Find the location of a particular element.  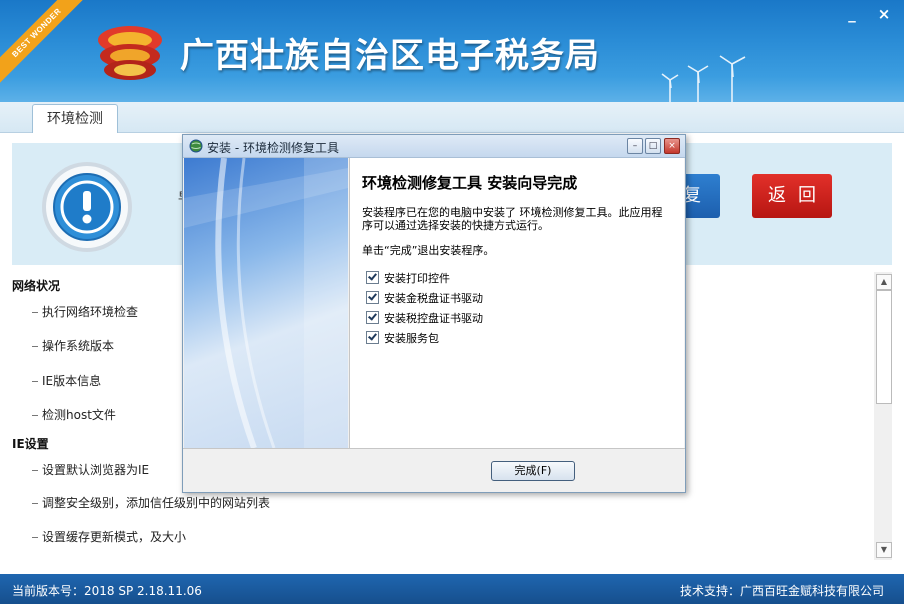

version-text: 当前版本号：2018 SP 2.18.11.06 is located at coordinates (107, 591).